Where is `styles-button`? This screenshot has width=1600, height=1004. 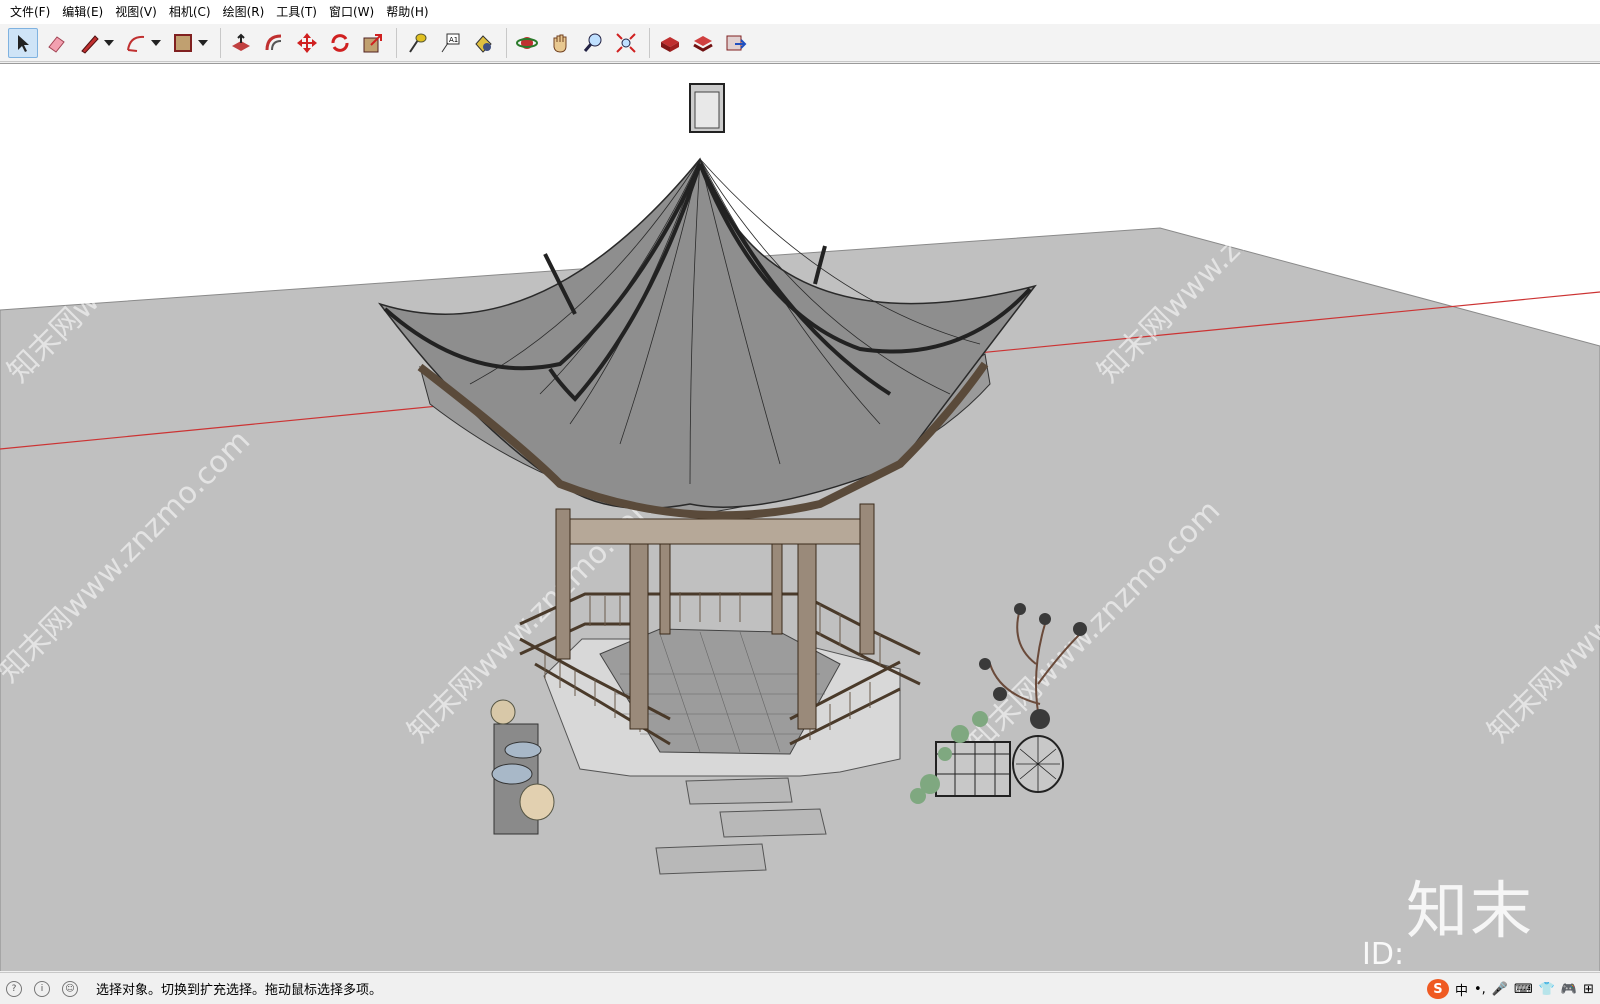
styles-button is located at coordinates (703, 43).